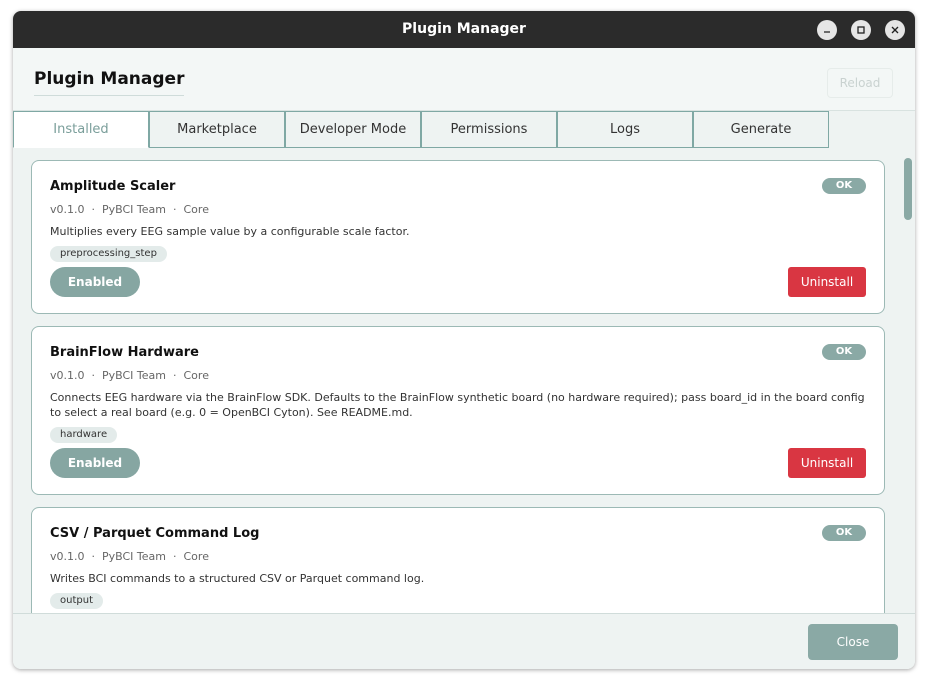  I want to click on page-title: Plugin Manager, so click(109, 82).